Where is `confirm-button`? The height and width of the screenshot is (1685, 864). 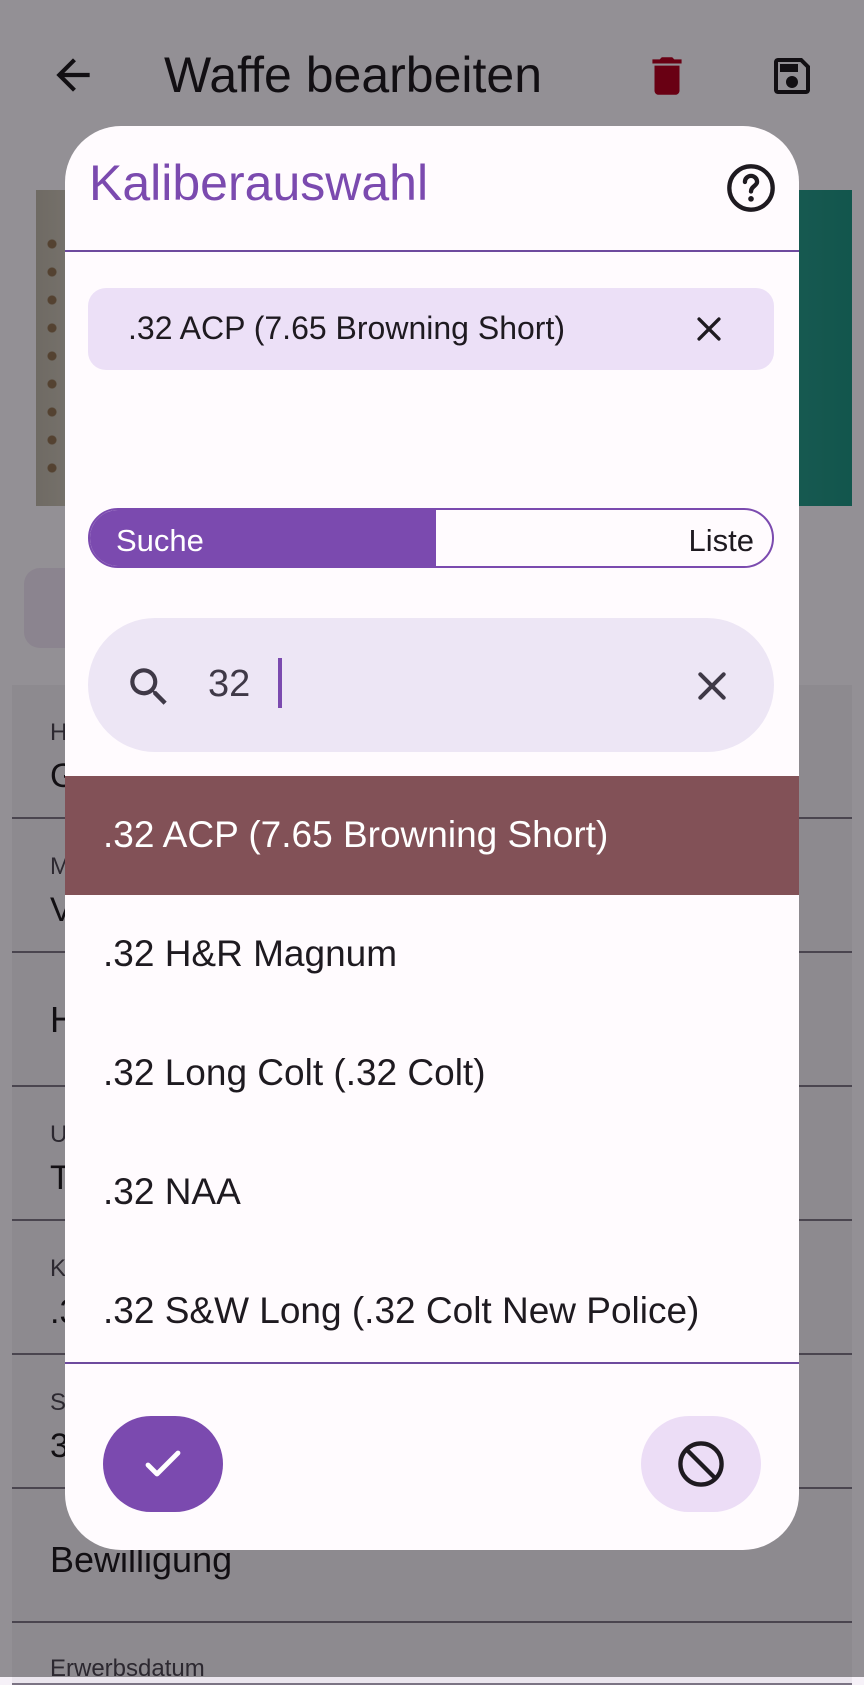 confirm-button is located at coordinates (163, 1464).